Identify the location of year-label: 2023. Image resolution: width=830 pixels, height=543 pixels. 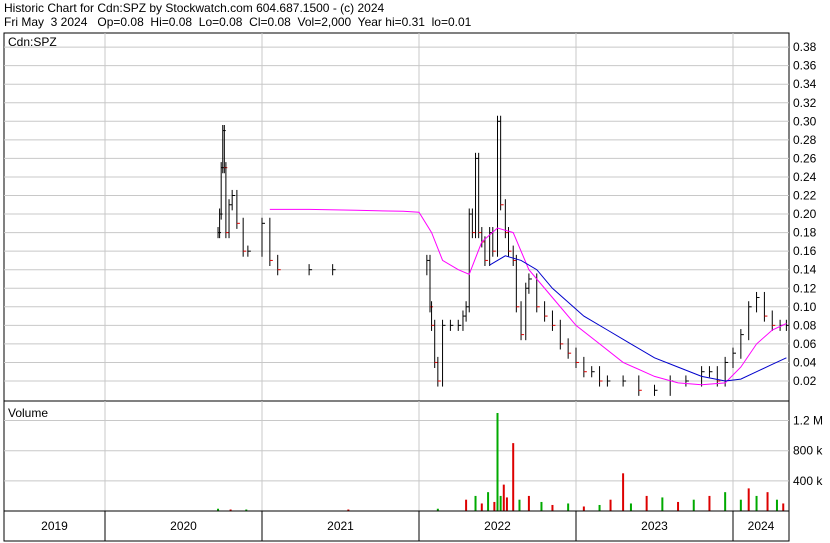
(654, 526).